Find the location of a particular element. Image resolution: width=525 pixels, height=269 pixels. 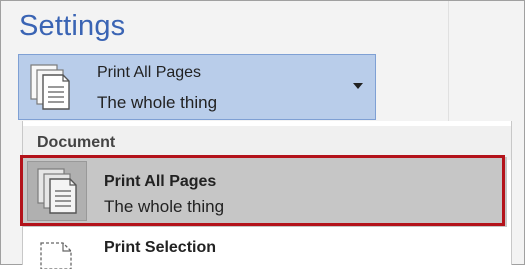

settings-title: Settings is located at coordinates (72, 26).